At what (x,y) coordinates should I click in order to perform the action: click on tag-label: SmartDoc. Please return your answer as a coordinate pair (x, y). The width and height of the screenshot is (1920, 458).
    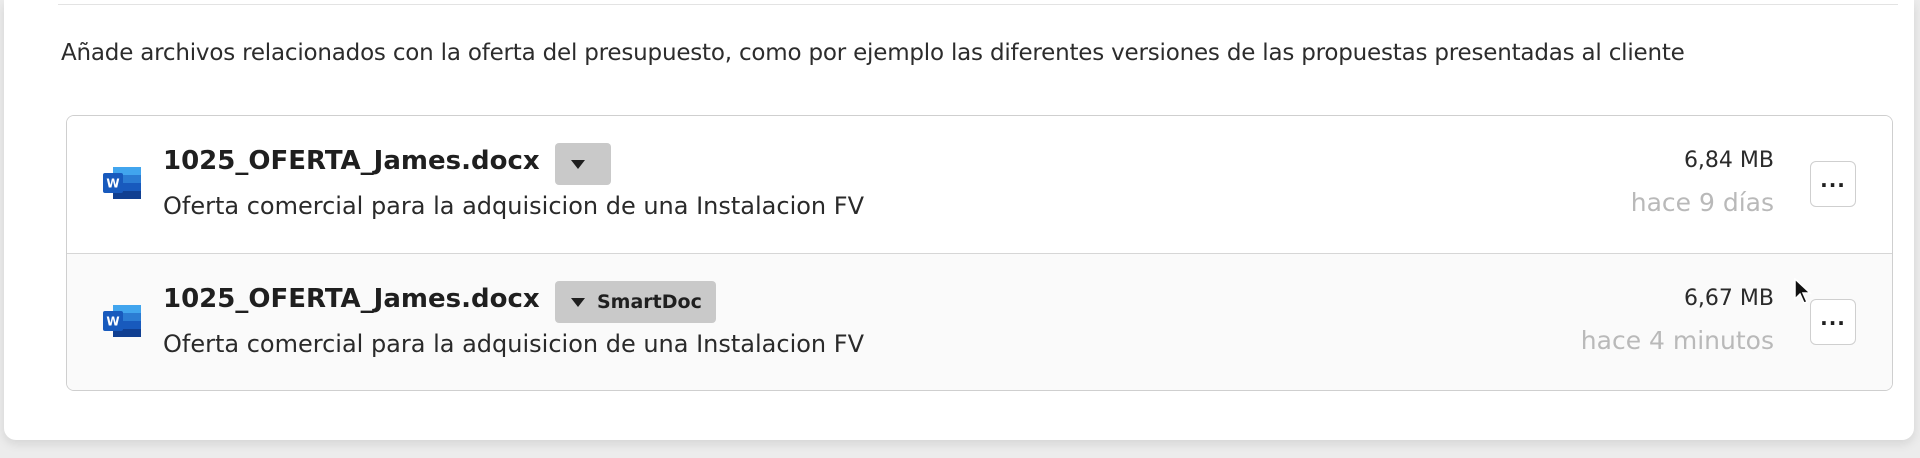
    Looking at the image, I should click on (649, 302).